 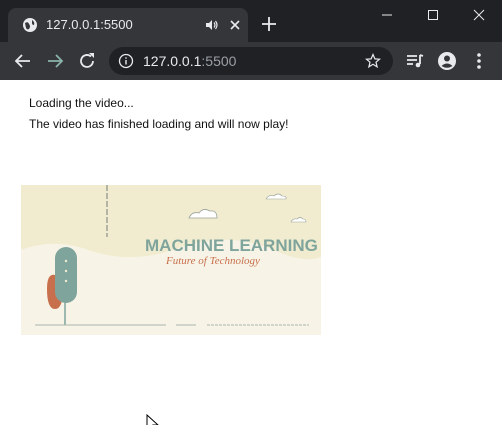 I want to click on tab-title: 127.0.0.1:5500, so click(x=89, y=24).